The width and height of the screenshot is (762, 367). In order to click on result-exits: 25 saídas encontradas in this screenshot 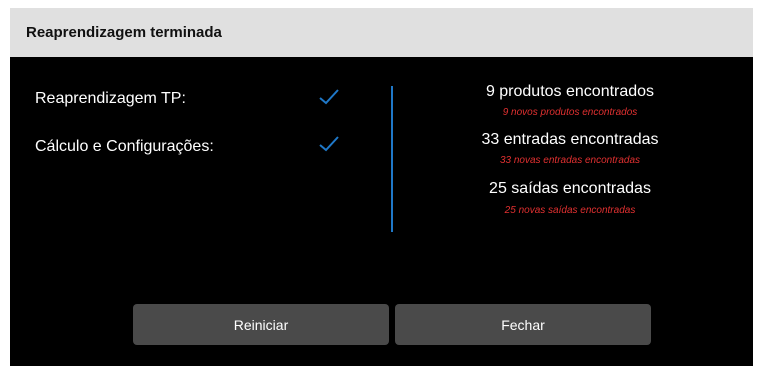, I will do `click(570, 188)`.